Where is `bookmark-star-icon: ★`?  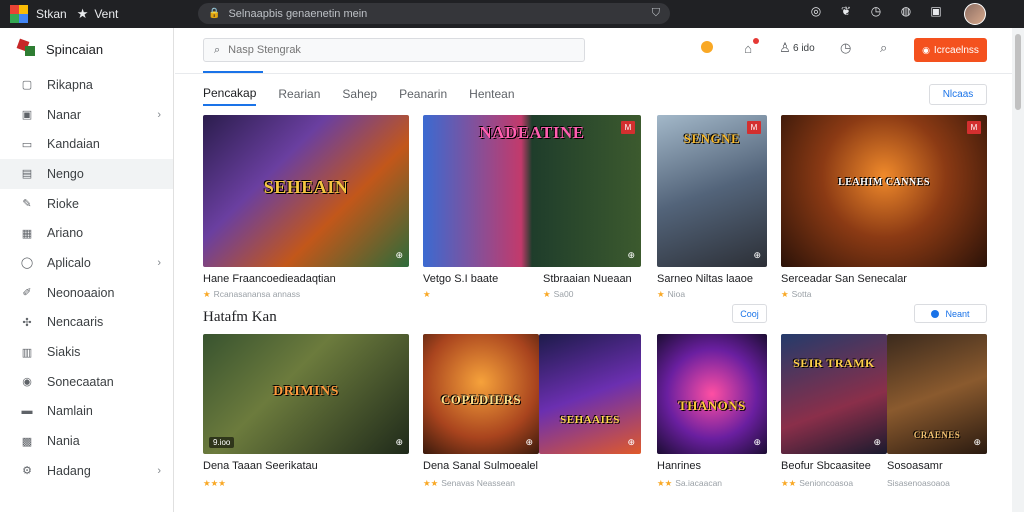
bookmark-star-icon: ★ is located at coordinates (83, 14).